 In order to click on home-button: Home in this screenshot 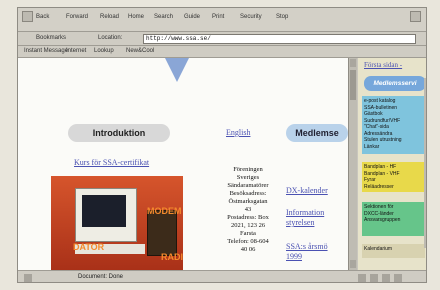, I will do `click(136, 17)`.